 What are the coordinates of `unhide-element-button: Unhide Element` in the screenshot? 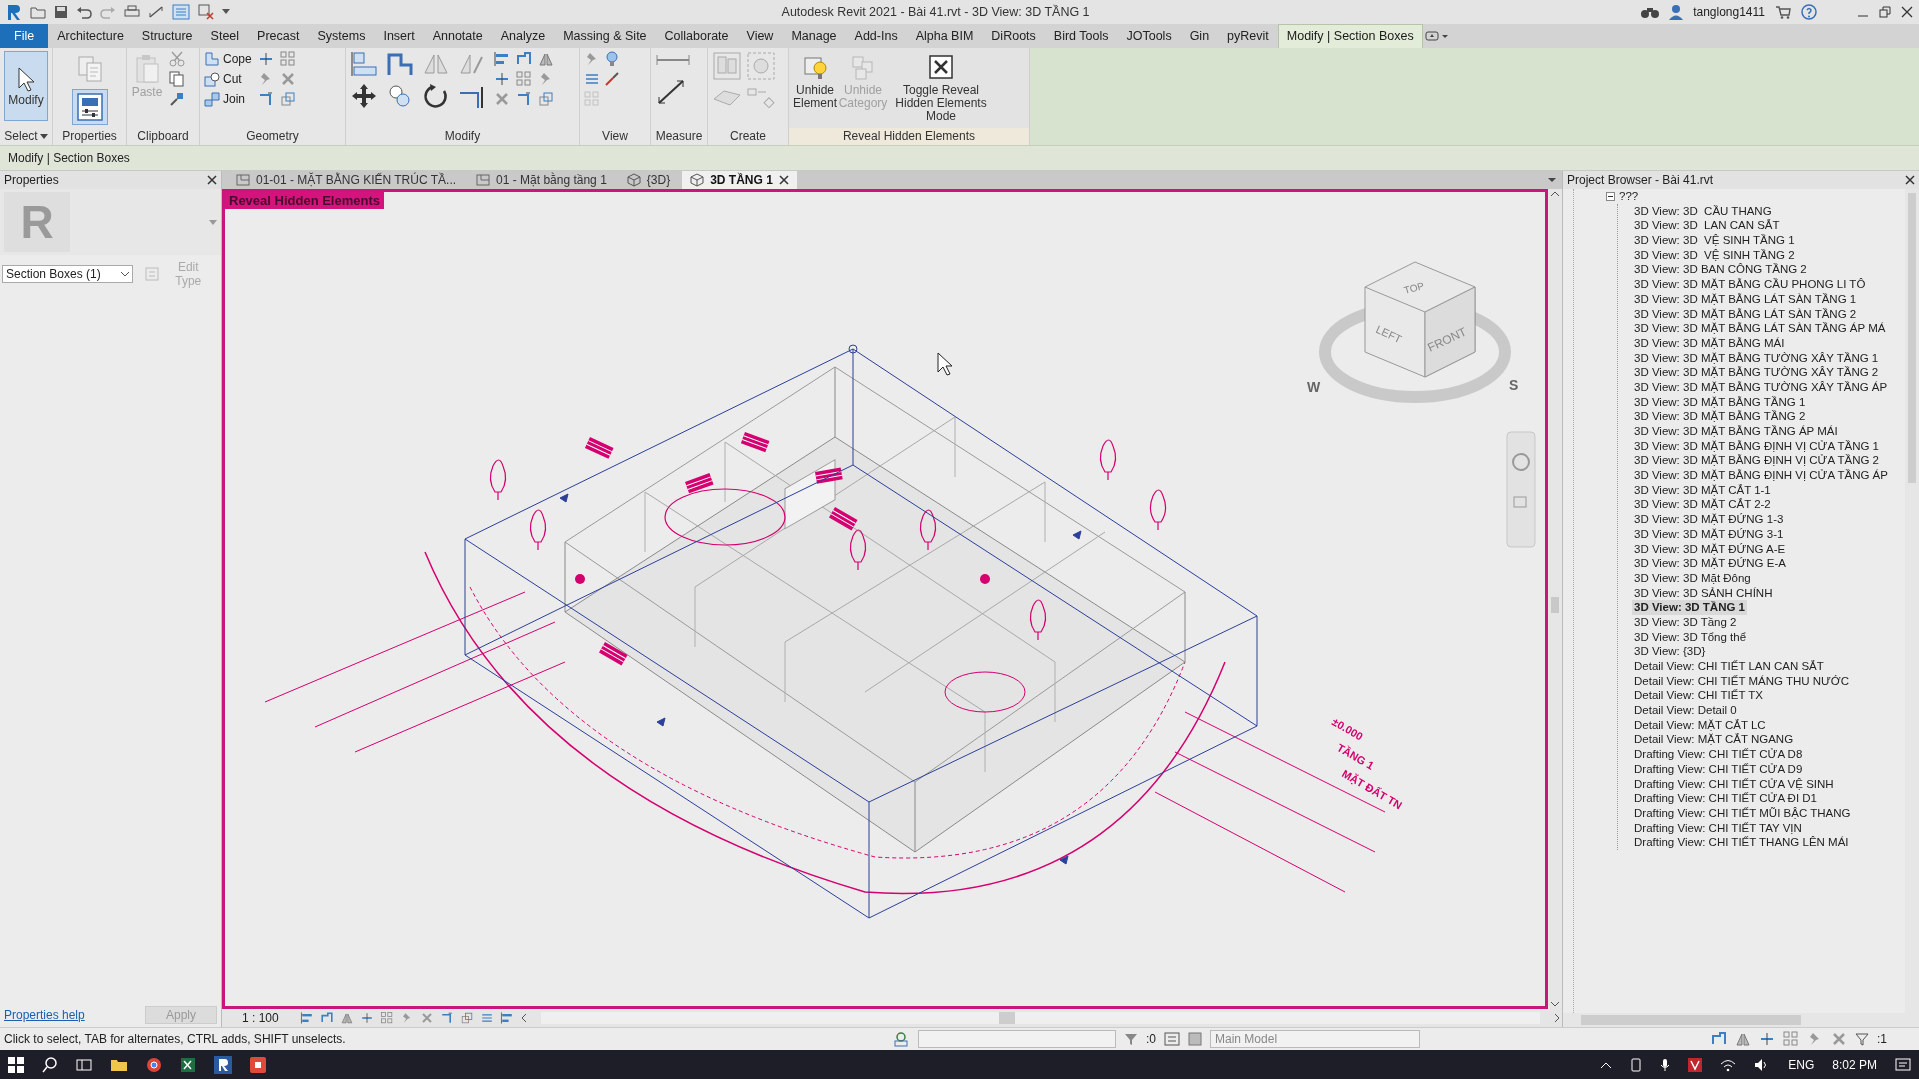 It's located at (815, 82).